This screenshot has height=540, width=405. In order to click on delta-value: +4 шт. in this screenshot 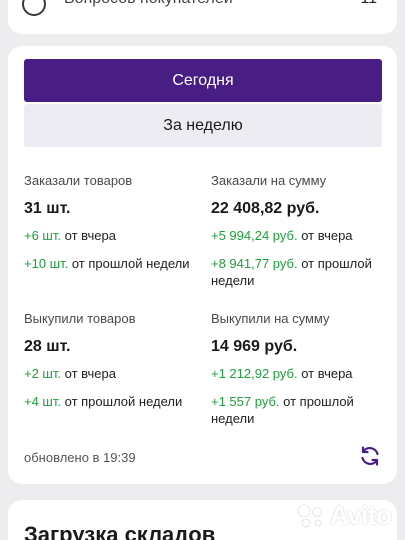, I will do `click(42, 401)`.